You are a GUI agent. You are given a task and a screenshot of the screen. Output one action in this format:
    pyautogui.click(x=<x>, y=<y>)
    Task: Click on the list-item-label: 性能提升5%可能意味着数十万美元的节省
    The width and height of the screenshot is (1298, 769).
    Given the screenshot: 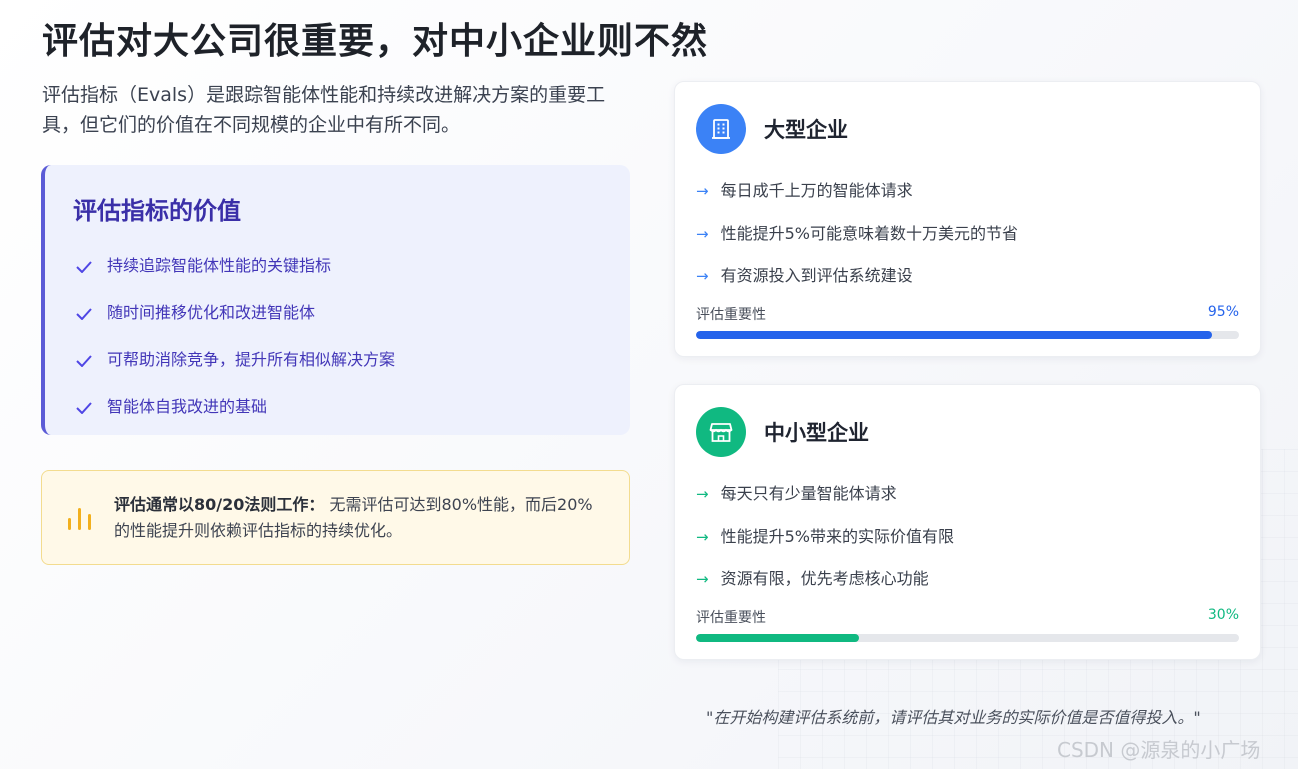 What is the action you would take?
    pyautogui.click(x=869, y=233)
    